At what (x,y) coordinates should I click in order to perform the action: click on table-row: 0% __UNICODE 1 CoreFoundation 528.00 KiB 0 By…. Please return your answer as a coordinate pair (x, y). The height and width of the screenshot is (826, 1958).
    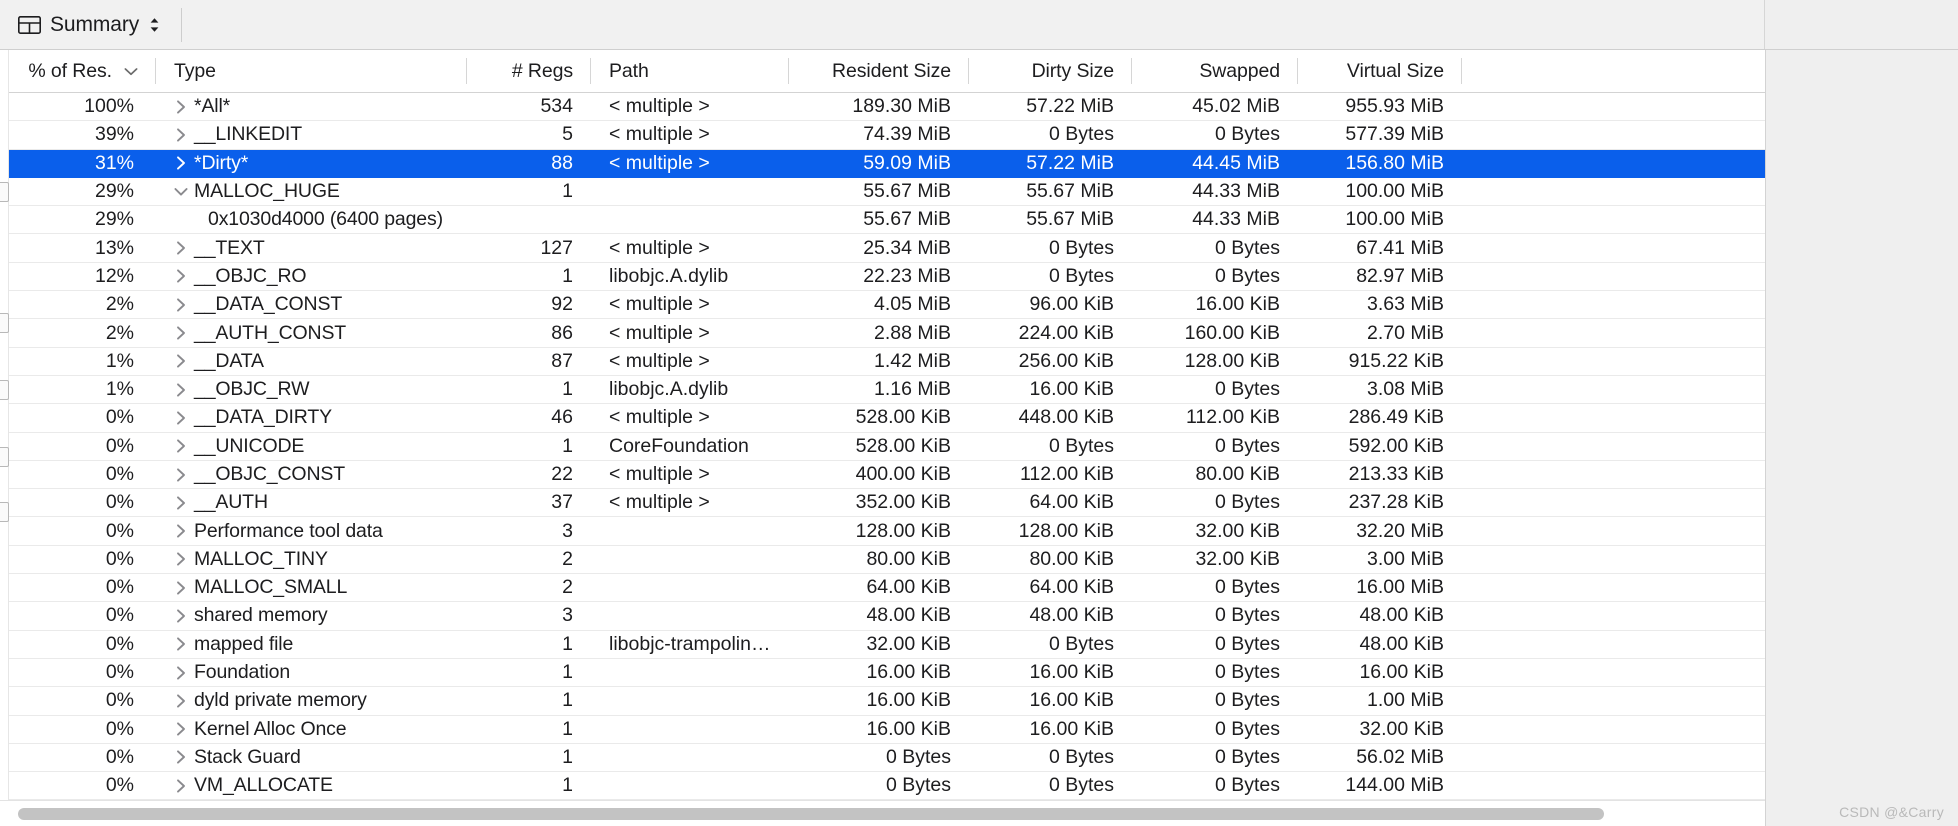
    Looking at the image, I should click on (979, 447).